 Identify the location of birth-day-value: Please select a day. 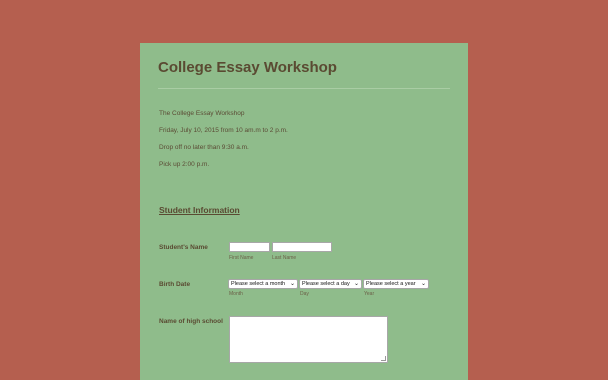
(326, 284).